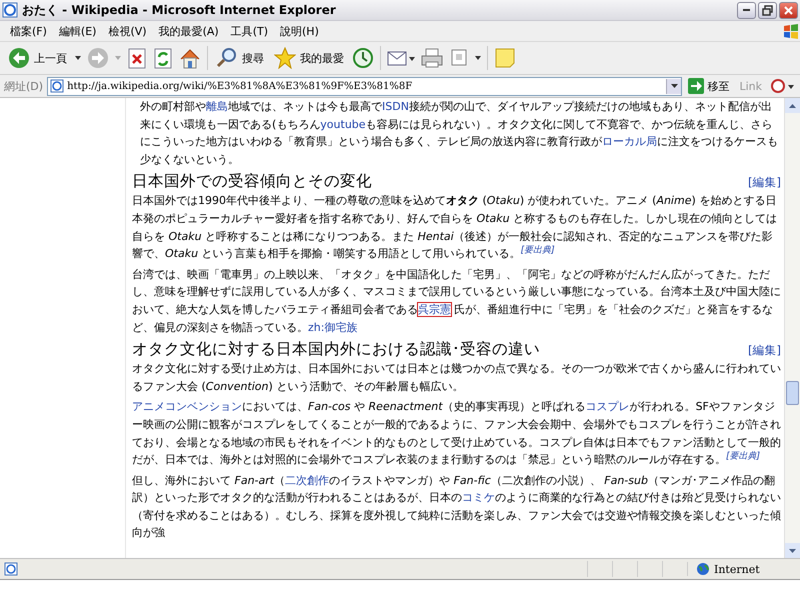  I want to click on paragraph: 外の町村部や離島地域では、ネットは今も最高でISDN接続が関の山で、ダイヤルアップ接続だけの地域もあり、ネット配信が出来にくい環境も一因である(もちろんyoutube も容易には見られない）。オタク文化に関して不寛容で、かつ伝統を重んじ、さらにこういった地方はいわゆる「教育県」という場合も多く、テレビ局の放送内容に教育行政がローカル局に注文をつけるケースも少なくないという。, so click(459, 133).